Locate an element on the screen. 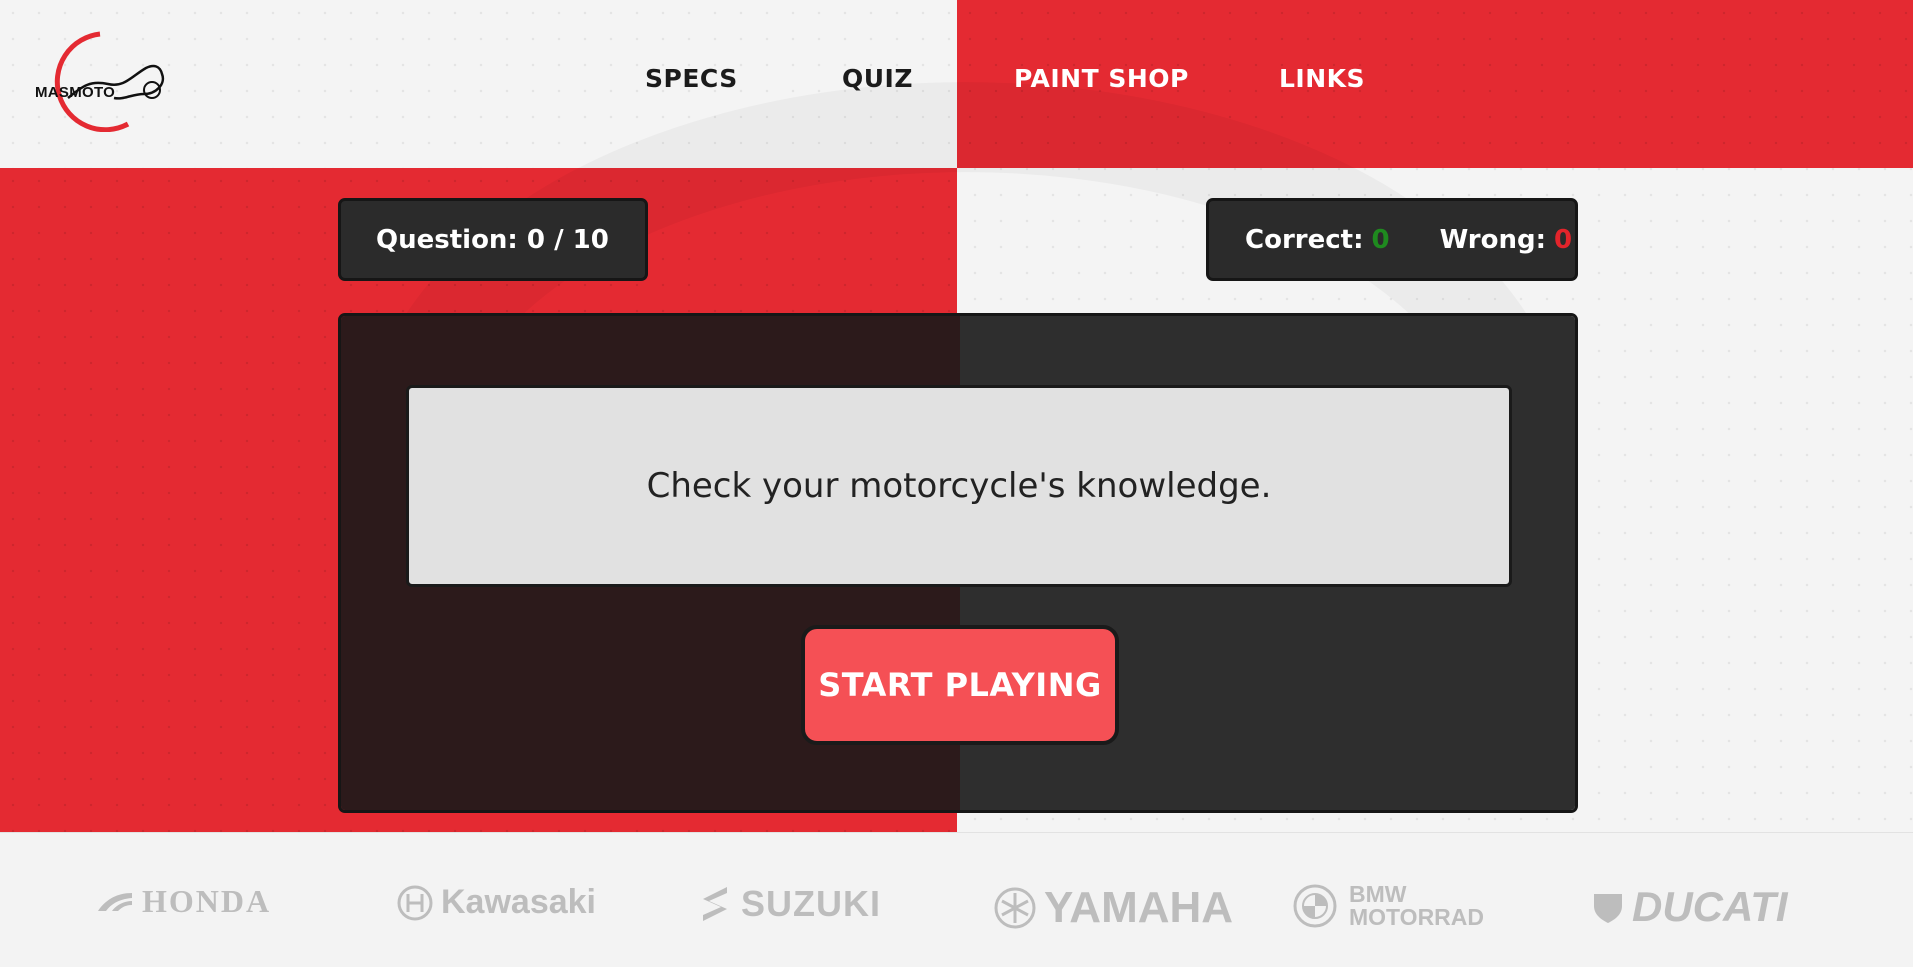 This screenshot has width=1913, height=967. score-counter: Correct: 0 Wrong: 0 is located at coordinates (1392, 239).